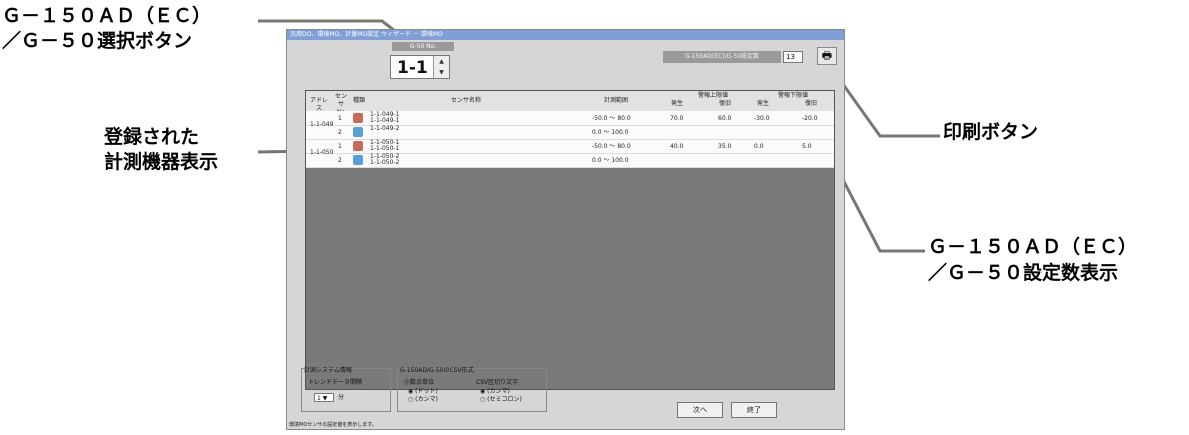  I want to click on cell-upper-occur: 70.0, so click(677, 118).